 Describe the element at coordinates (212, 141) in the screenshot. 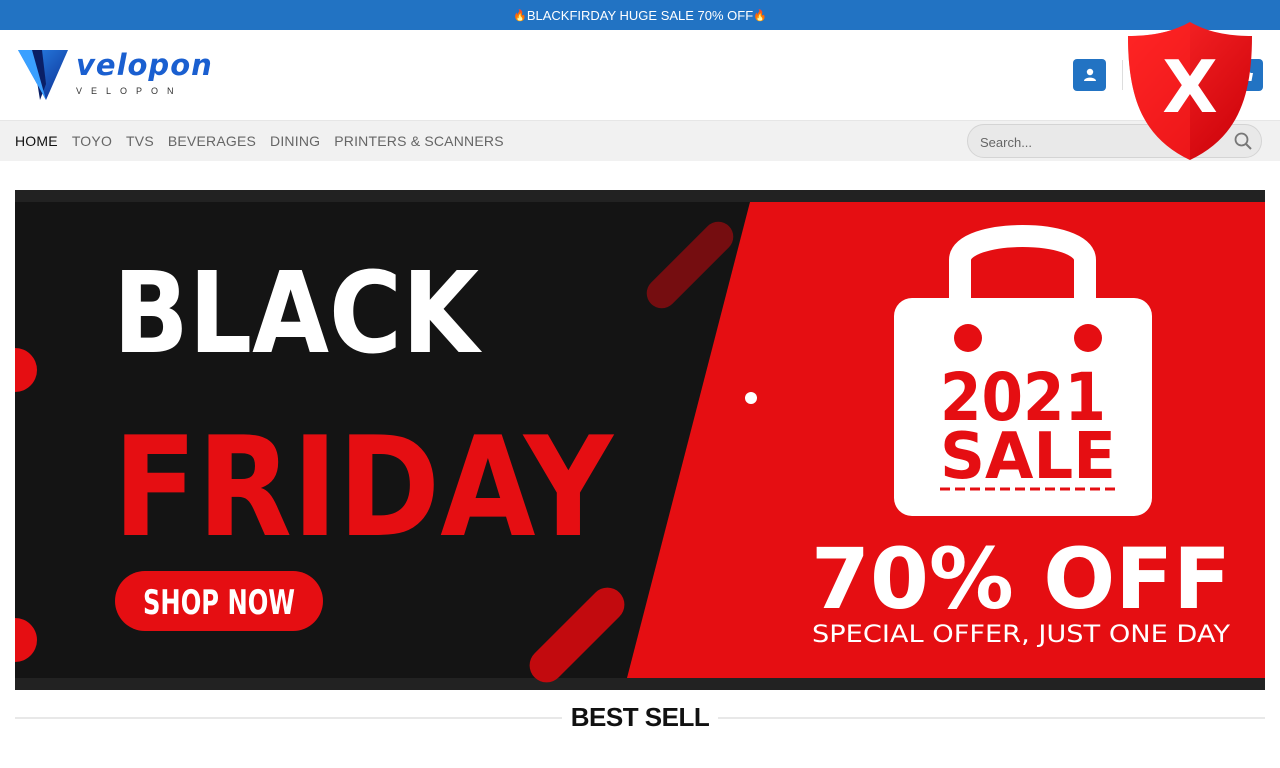

I see `nav-item-beverages: BEVERAGES` at that location.